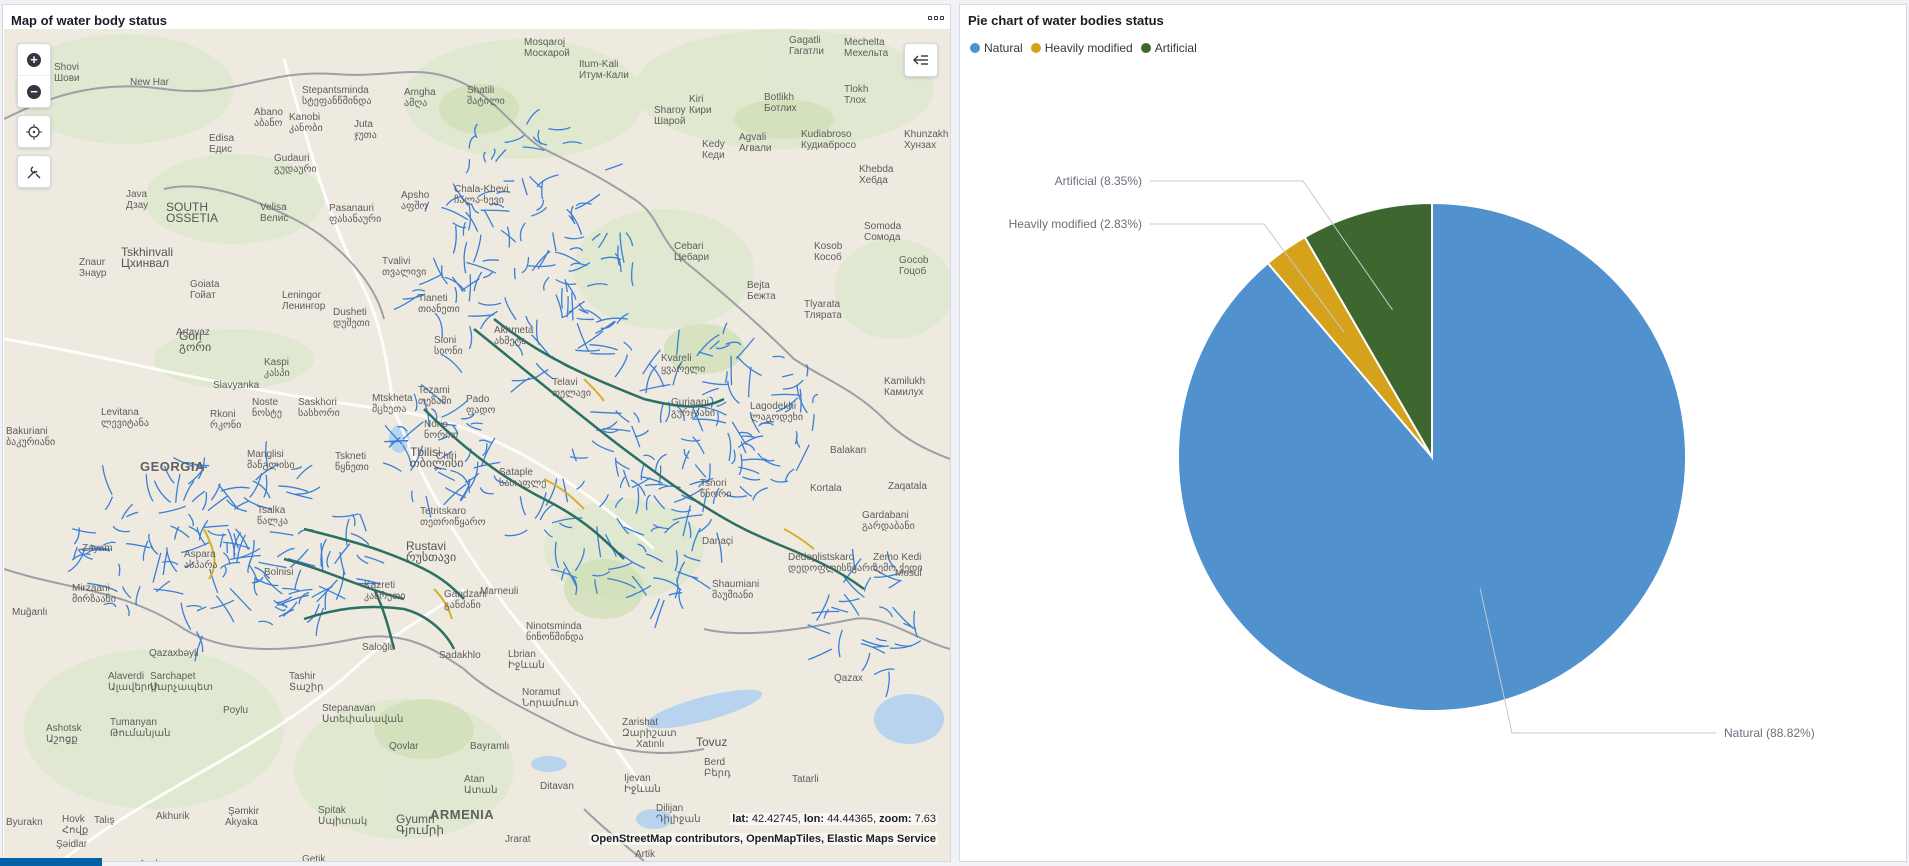 Image resolution: width=1909 pixels, height=866 pixels. I want to click on map-place-label: Byurakn, so click(24, 822).